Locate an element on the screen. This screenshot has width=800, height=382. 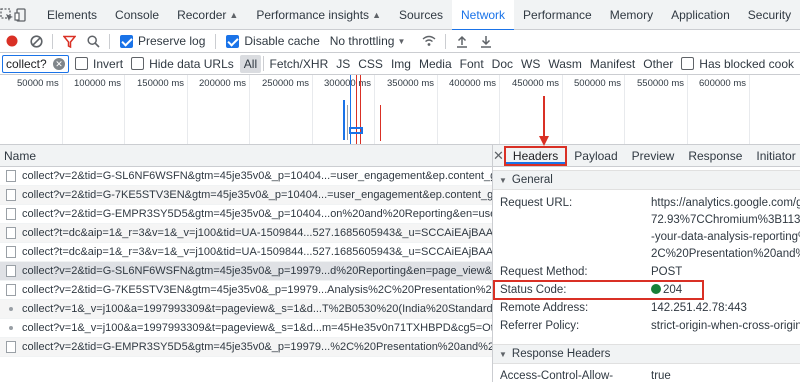
tab-label: Headers is located at coordinates (535, 155).